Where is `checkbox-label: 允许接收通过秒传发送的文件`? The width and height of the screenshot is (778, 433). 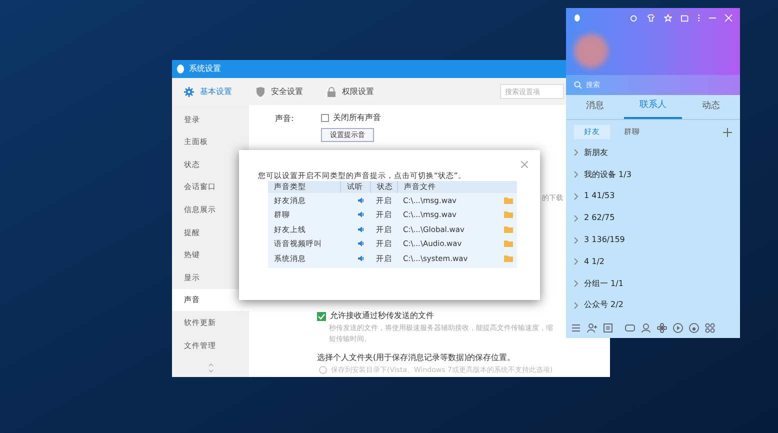
checkbox-label: 允许接收通过秒传发送的文件 is located at coordinates (382, 316).